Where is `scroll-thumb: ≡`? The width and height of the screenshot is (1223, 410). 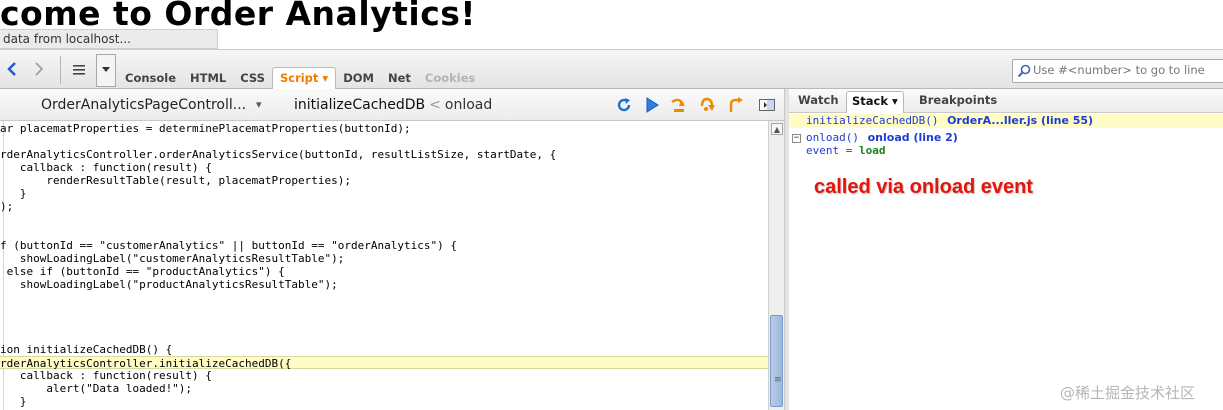
scroll-thumb: ≡ is located at coordinates (776, 361).